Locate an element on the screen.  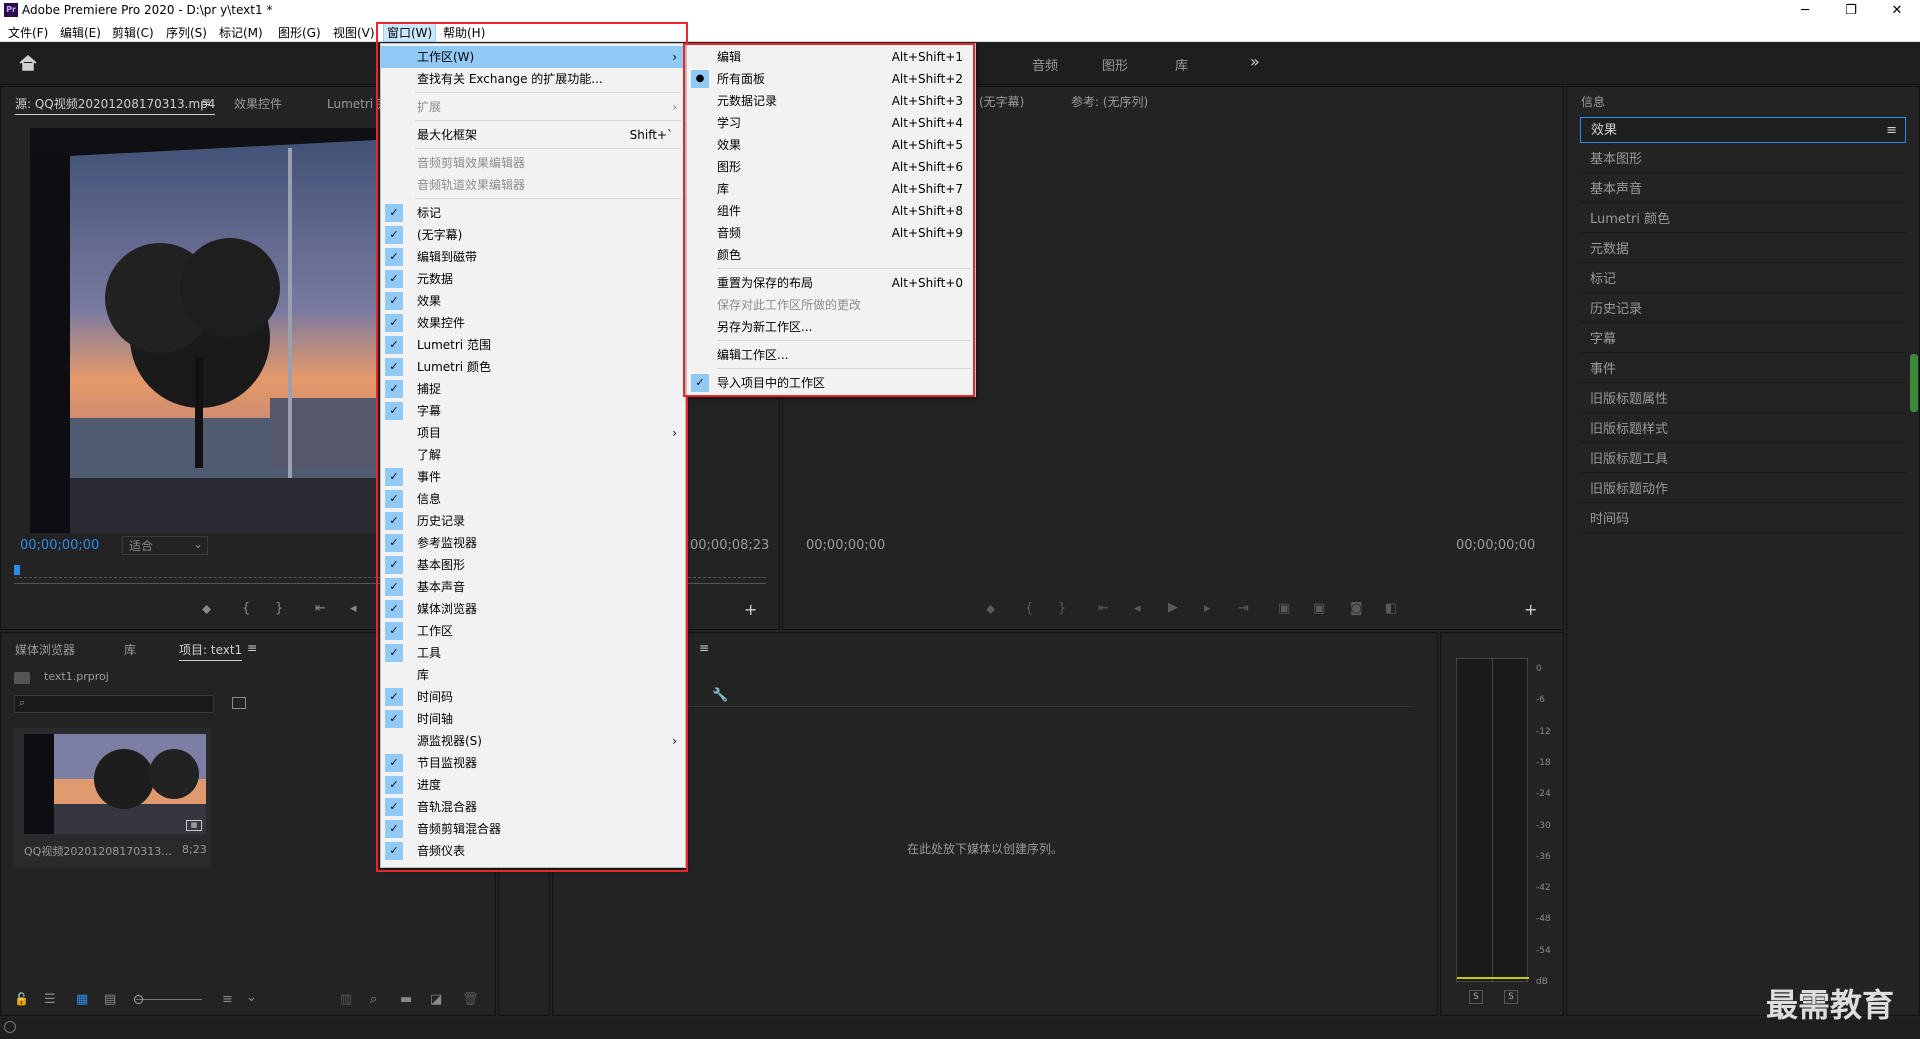
minimize-button: ─ is located at coordinates (1805, 11).